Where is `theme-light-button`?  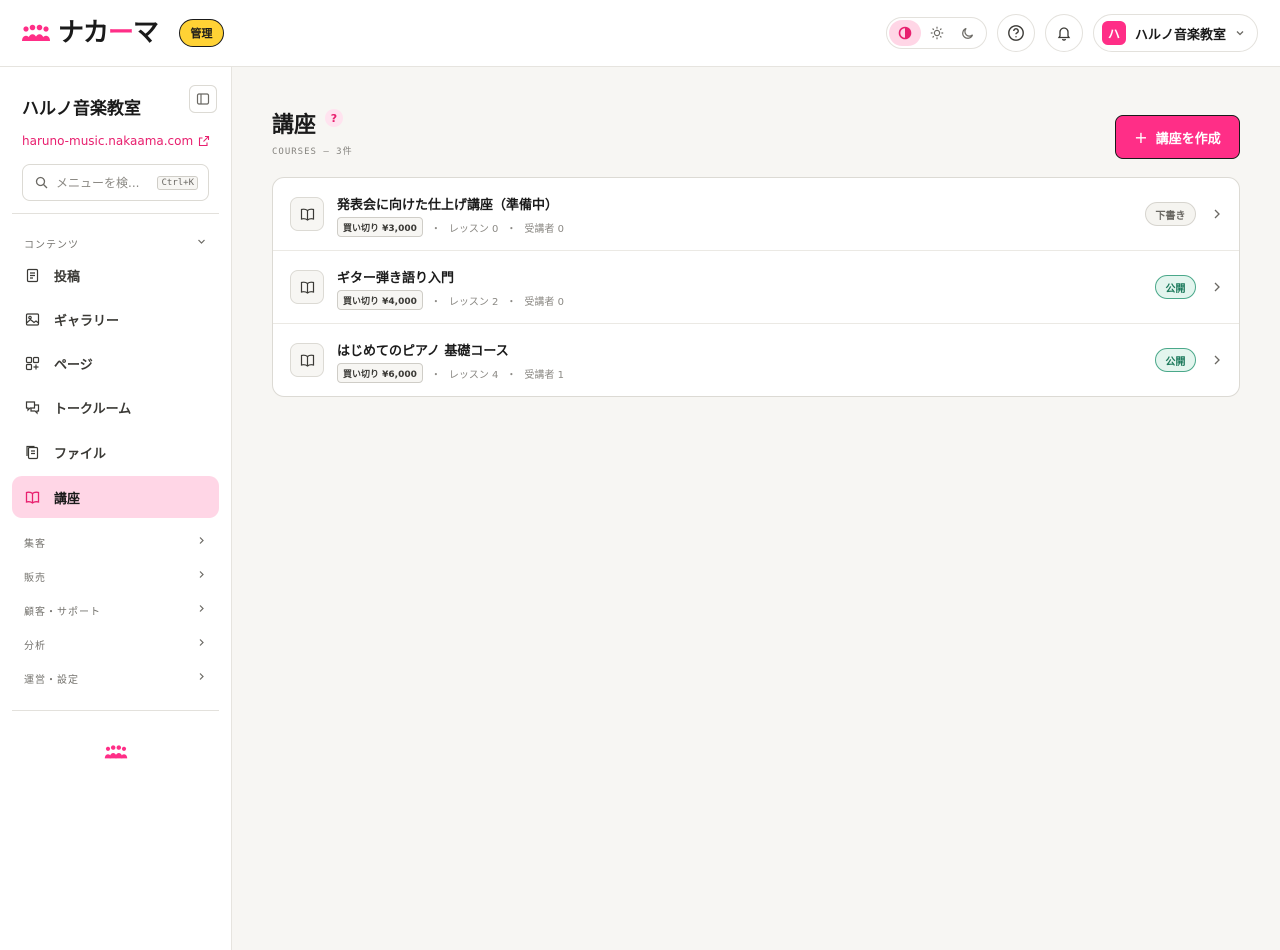 theme-light-button is located at coordinates (937, 33).